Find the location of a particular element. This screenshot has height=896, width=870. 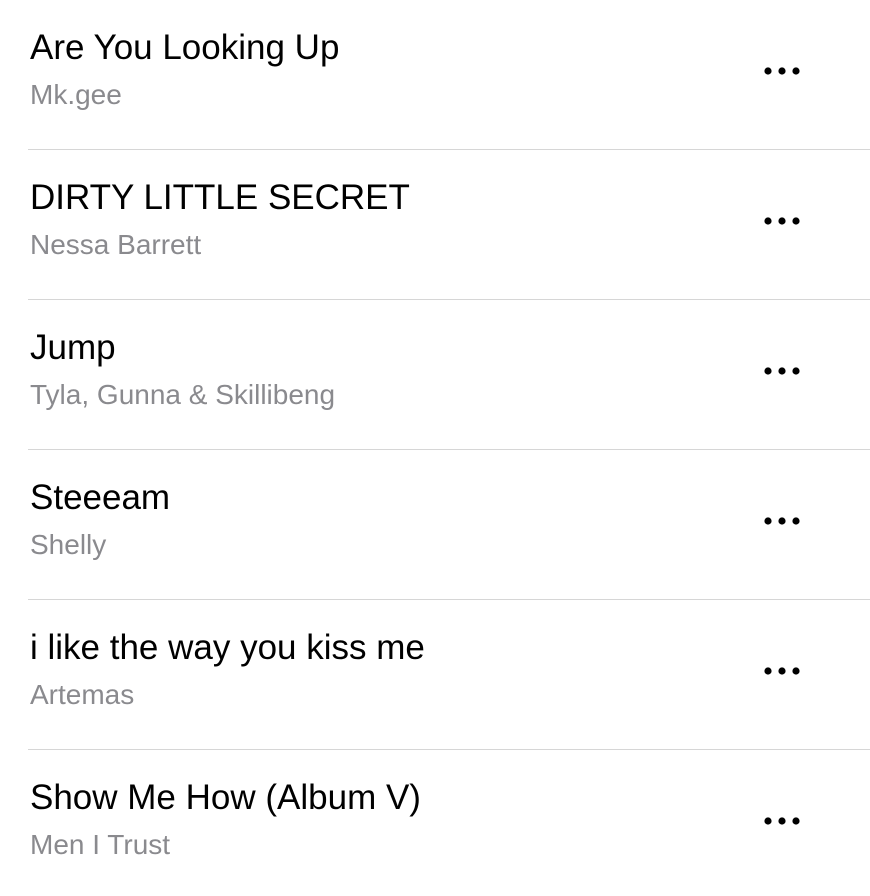

song-text: Steeeam Shelly is located at coordinates (390, 520).